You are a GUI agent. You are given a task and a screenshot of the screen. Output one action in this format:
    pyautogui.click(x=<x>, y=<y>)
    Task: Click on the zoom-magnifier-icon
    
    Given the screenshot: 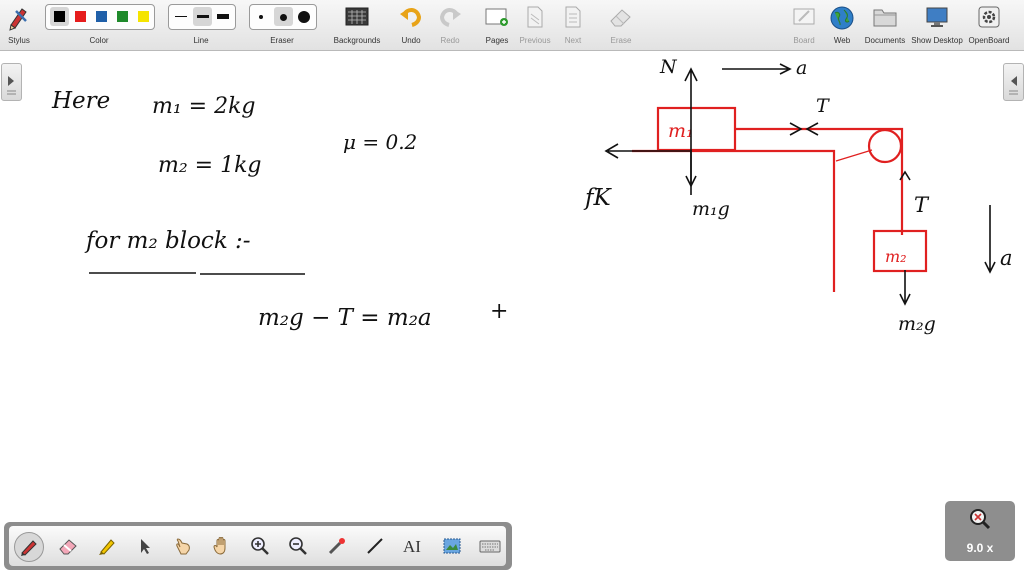 What is the action you would take?
    pyautogui.click(x=980, y=519)
    